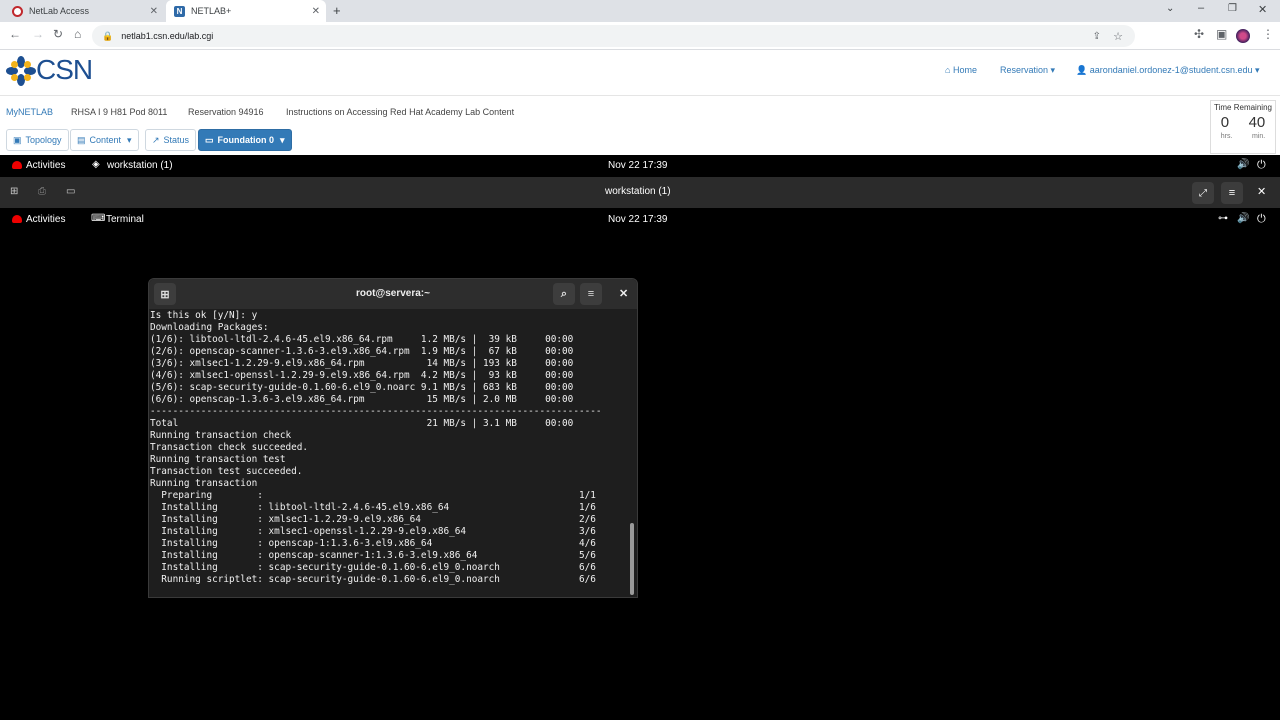 Image resolution: width=1280 pixels, height=720 pixels. I want to click on topology-label: Topology, so click(43, 140).